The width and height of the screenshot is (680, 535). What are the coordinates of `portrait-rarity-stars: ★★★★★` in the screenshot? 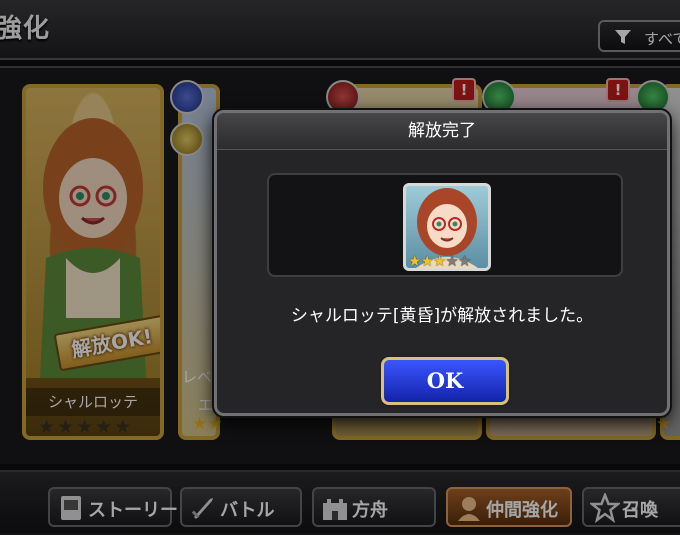 It's located at (439, 261).